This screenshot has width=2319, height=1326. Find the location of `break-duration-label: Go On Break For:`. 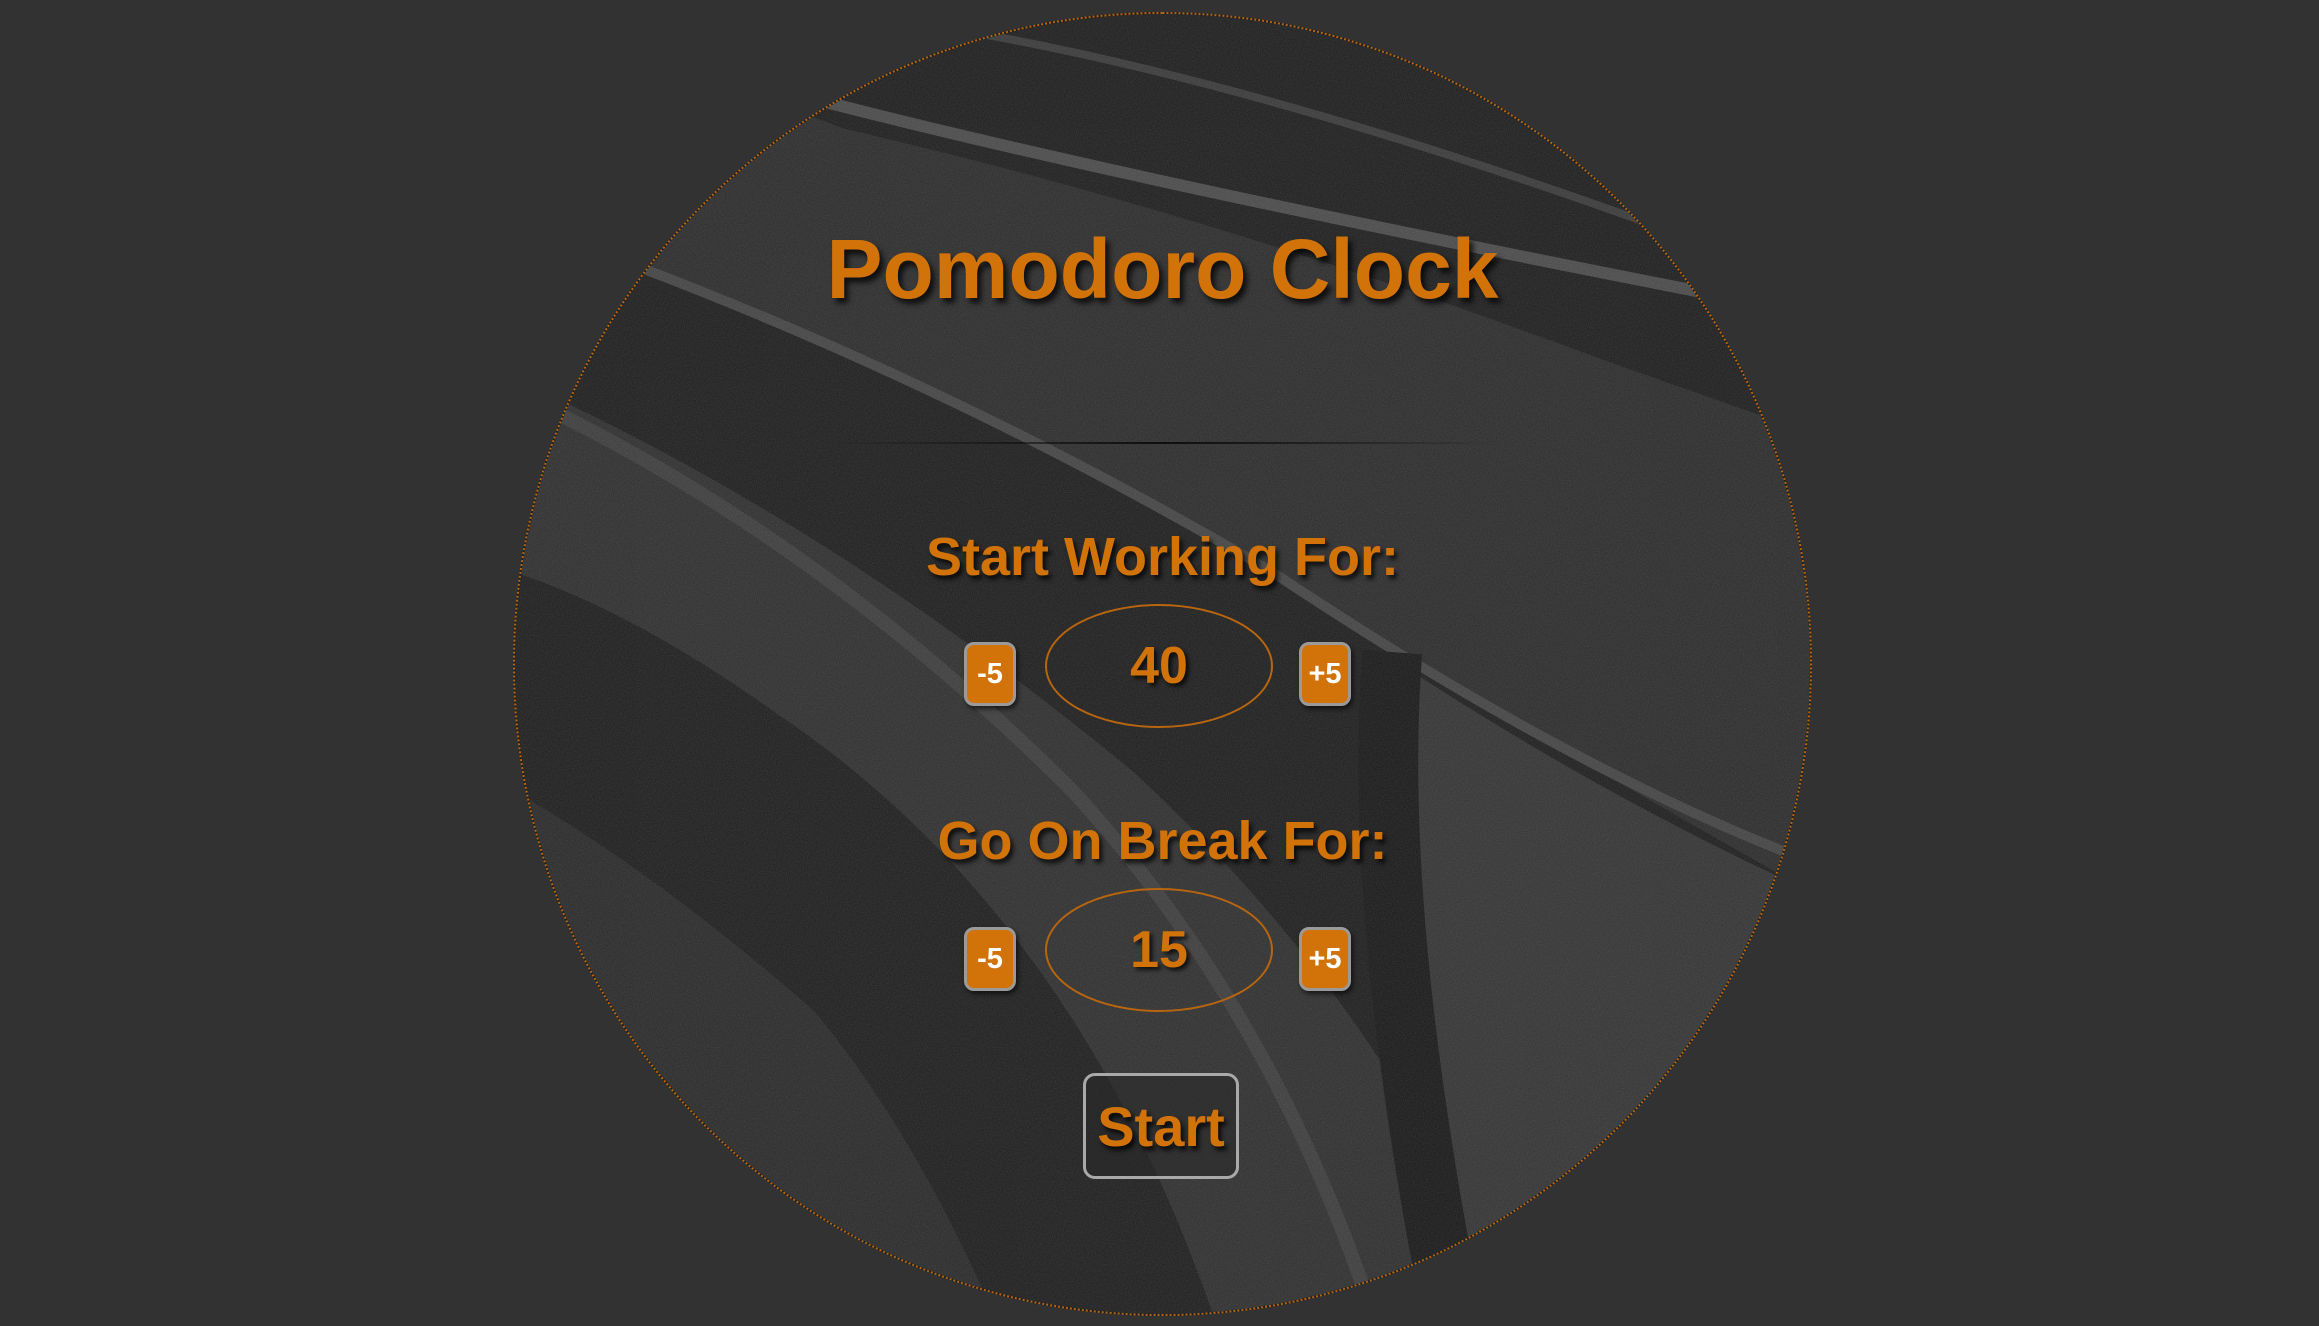

break-duration-label: Go On Break For: is located at coordinates (1162, 841).